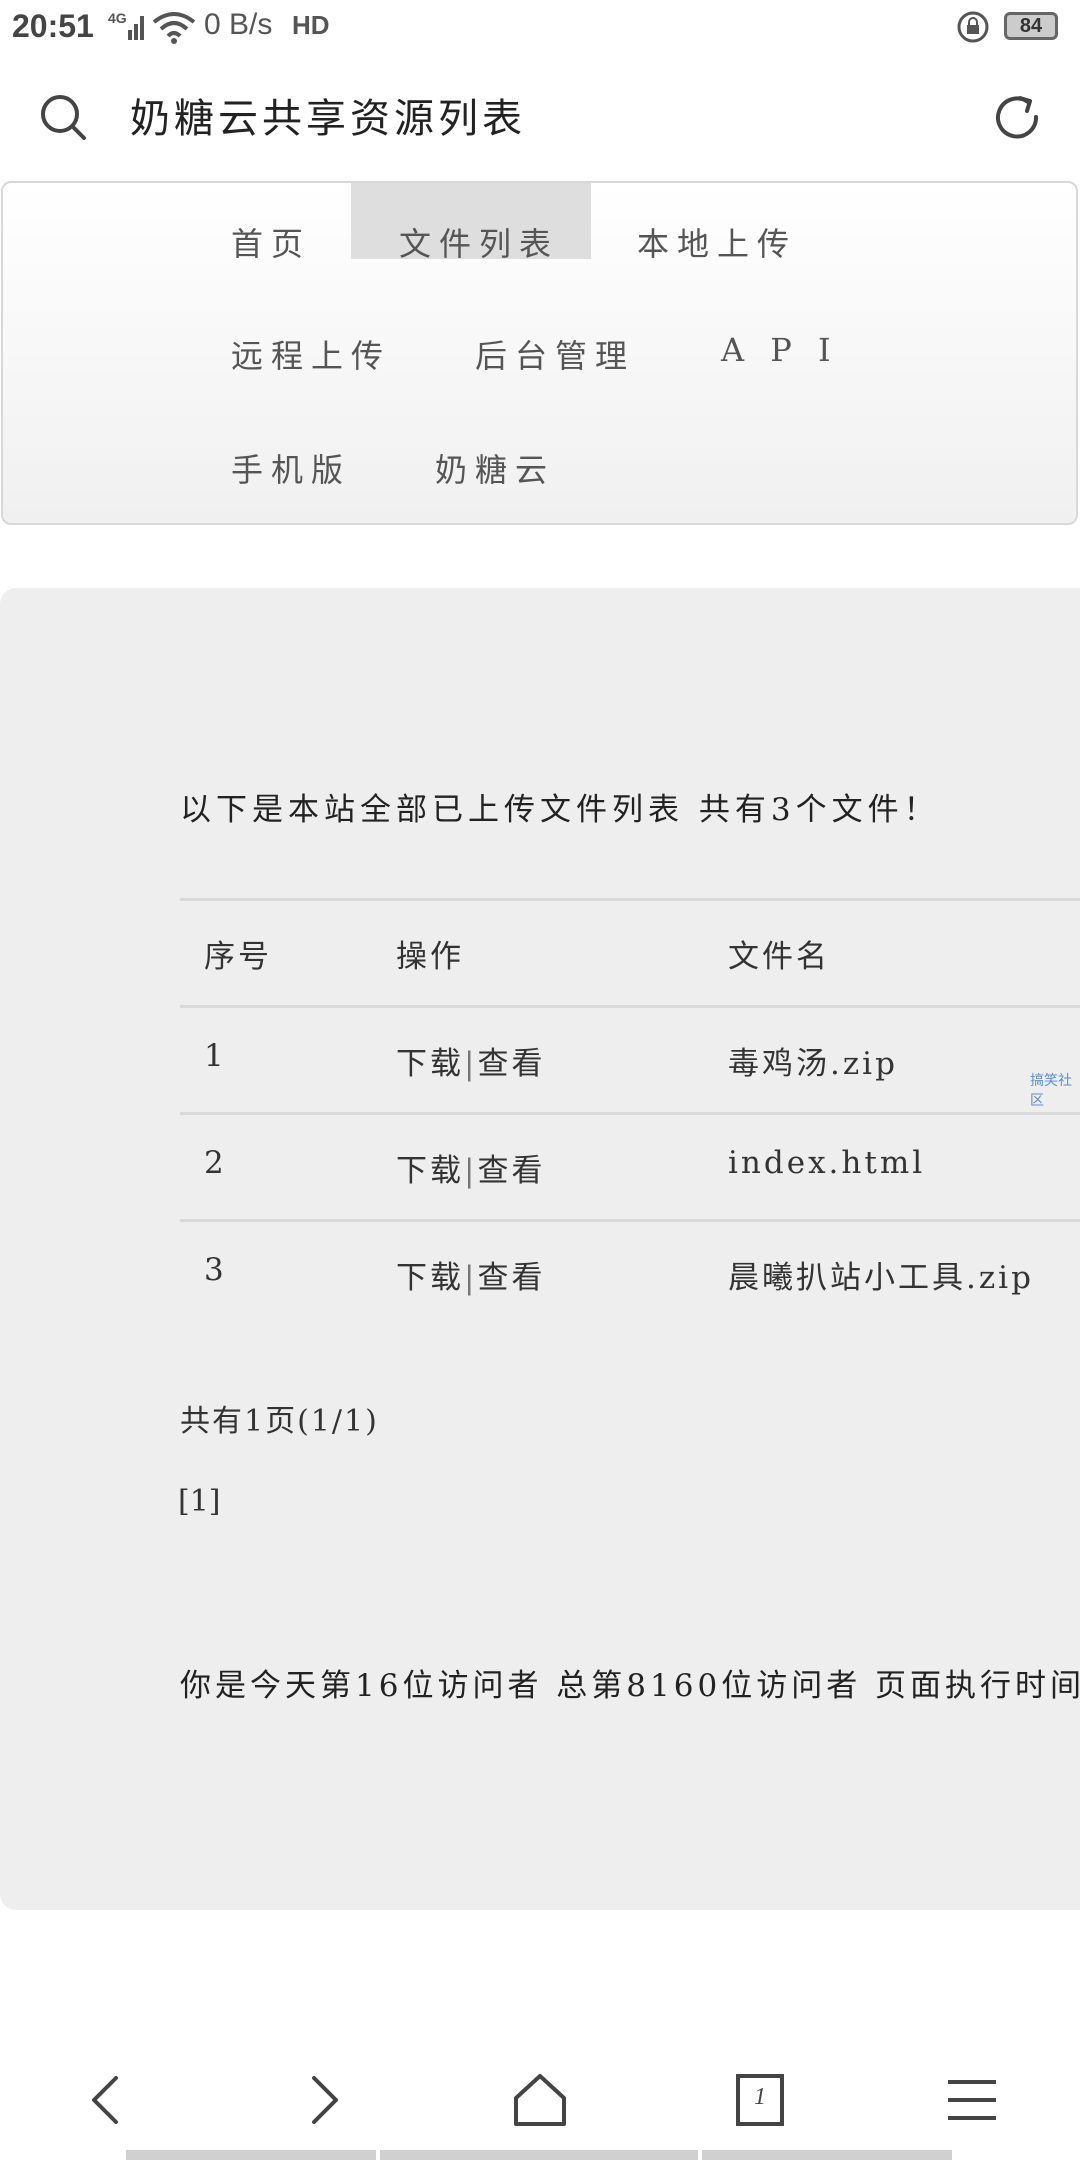 This screenshot has width=1080, height=2160. What do you see at coordinates (630, 1272) in the screenshot?
I see `table-row: 3 下载|查看 晨曦扒站小工具.zip` at bounding box center [630, 1272].